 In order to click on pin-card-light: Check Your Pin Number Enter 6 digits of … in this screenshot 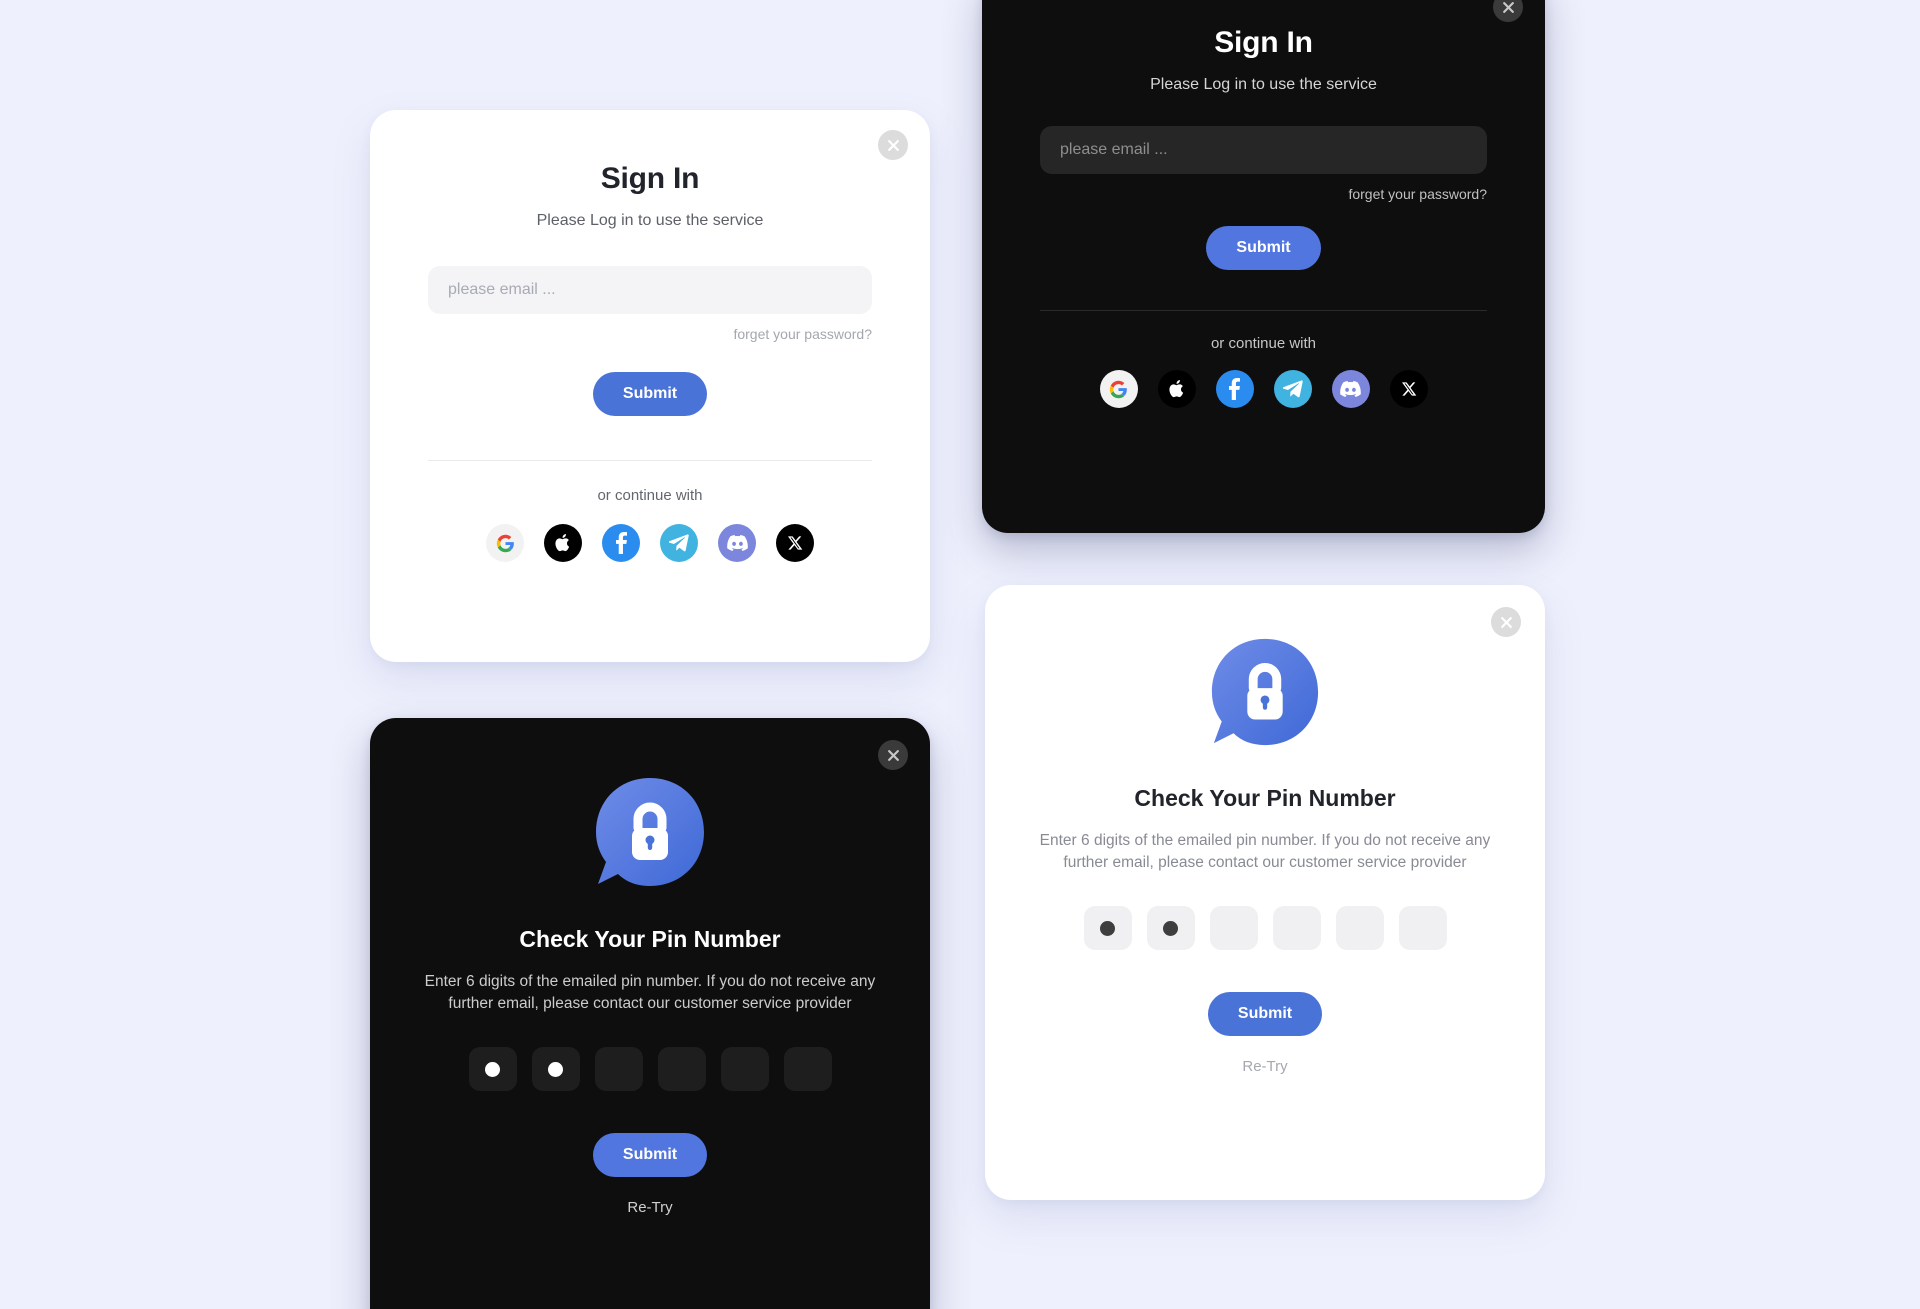, I will do `click(1265, 892)`.